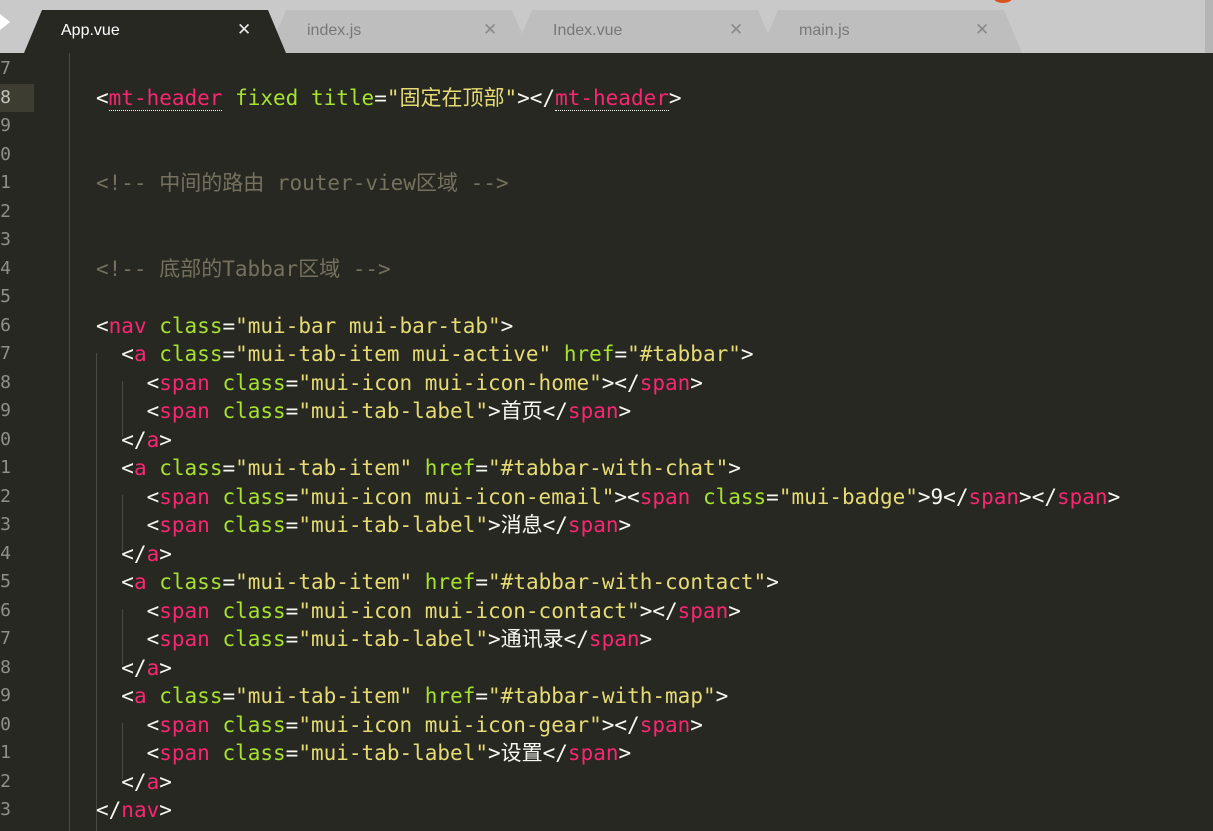  What do you see at coordinates (5, 325) in the screenshot?
I see `line-number: 6` at bounding box center [5, 325].